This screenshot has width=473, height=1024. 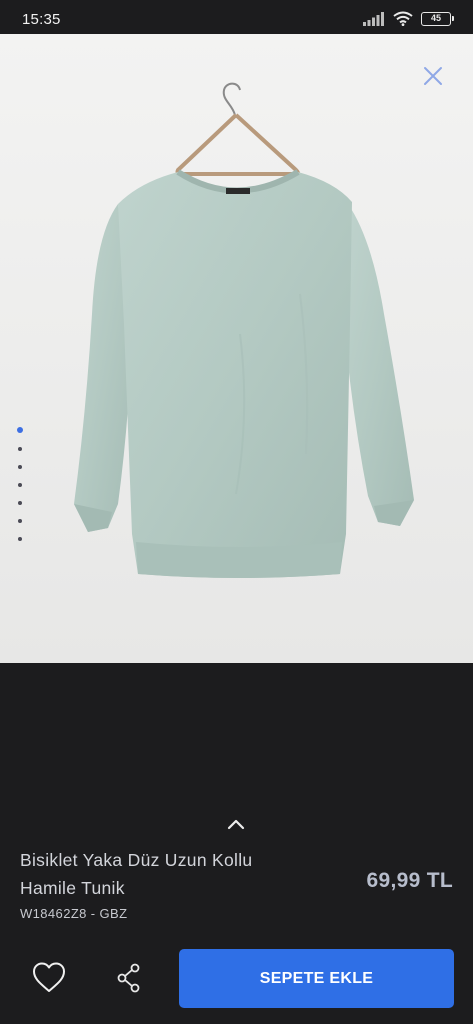 I want to click on chevron-up-icon, so click(x=236, y=824).